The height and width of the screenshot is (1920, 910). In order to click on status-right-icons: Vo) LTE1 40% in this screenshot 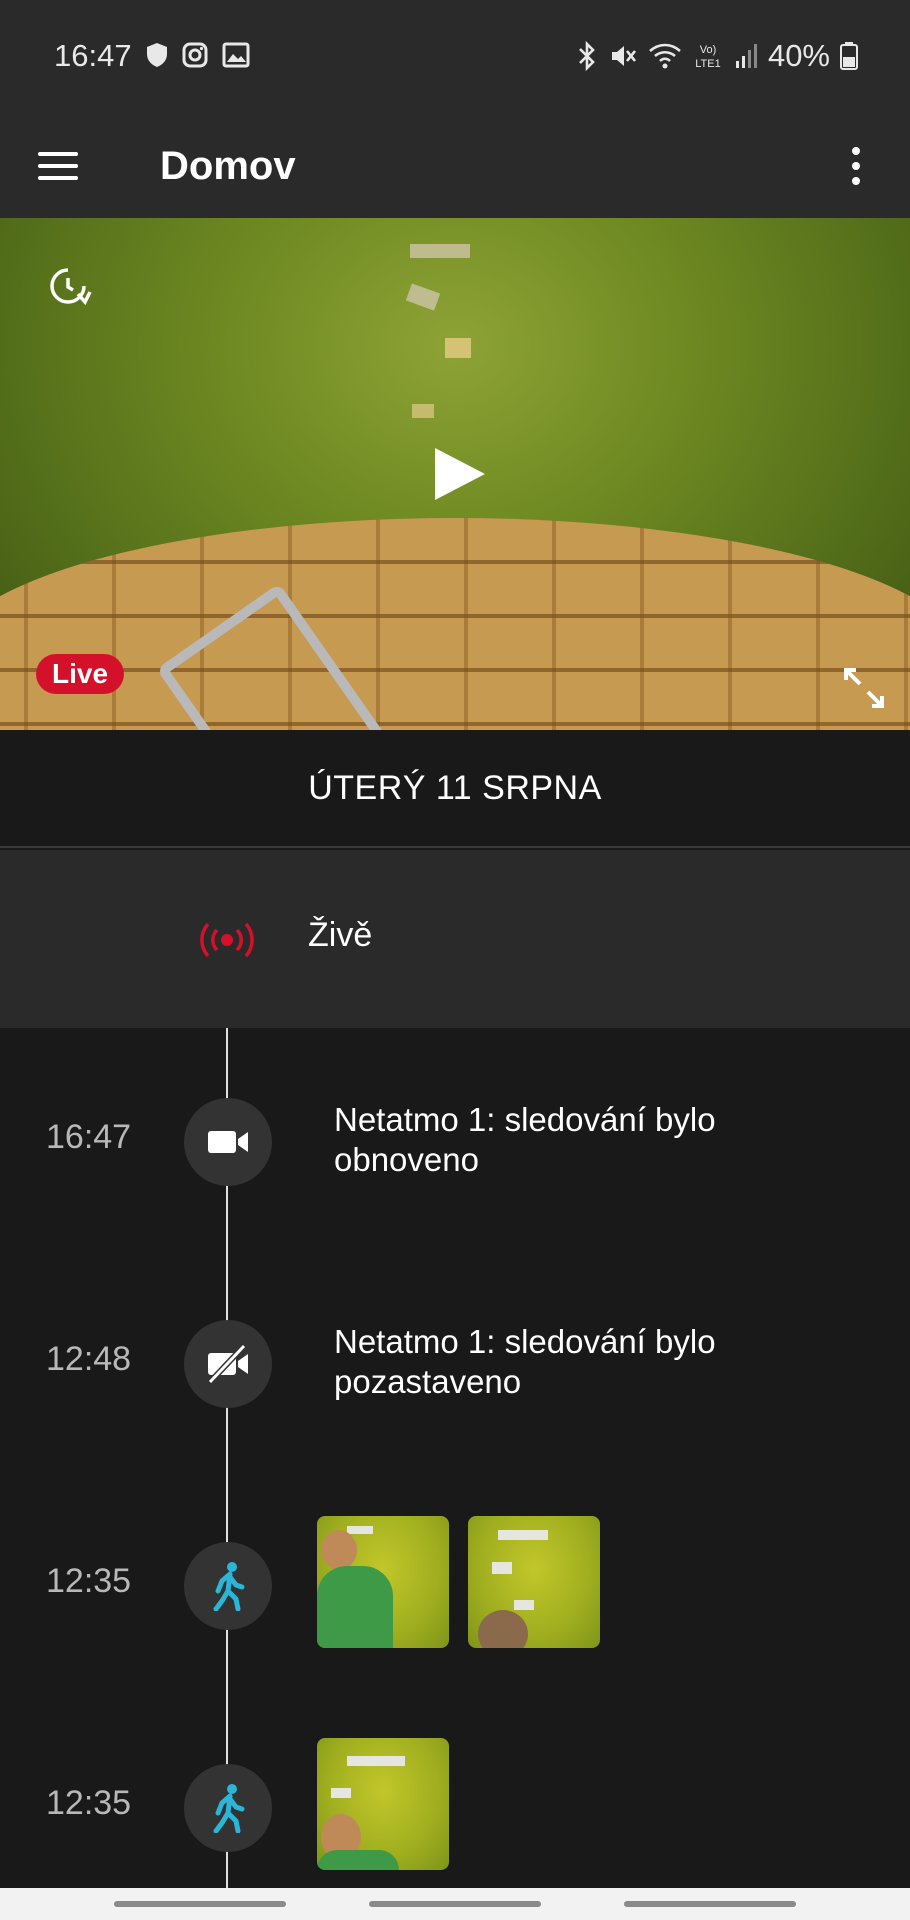, I will do `click(717, 56)`.